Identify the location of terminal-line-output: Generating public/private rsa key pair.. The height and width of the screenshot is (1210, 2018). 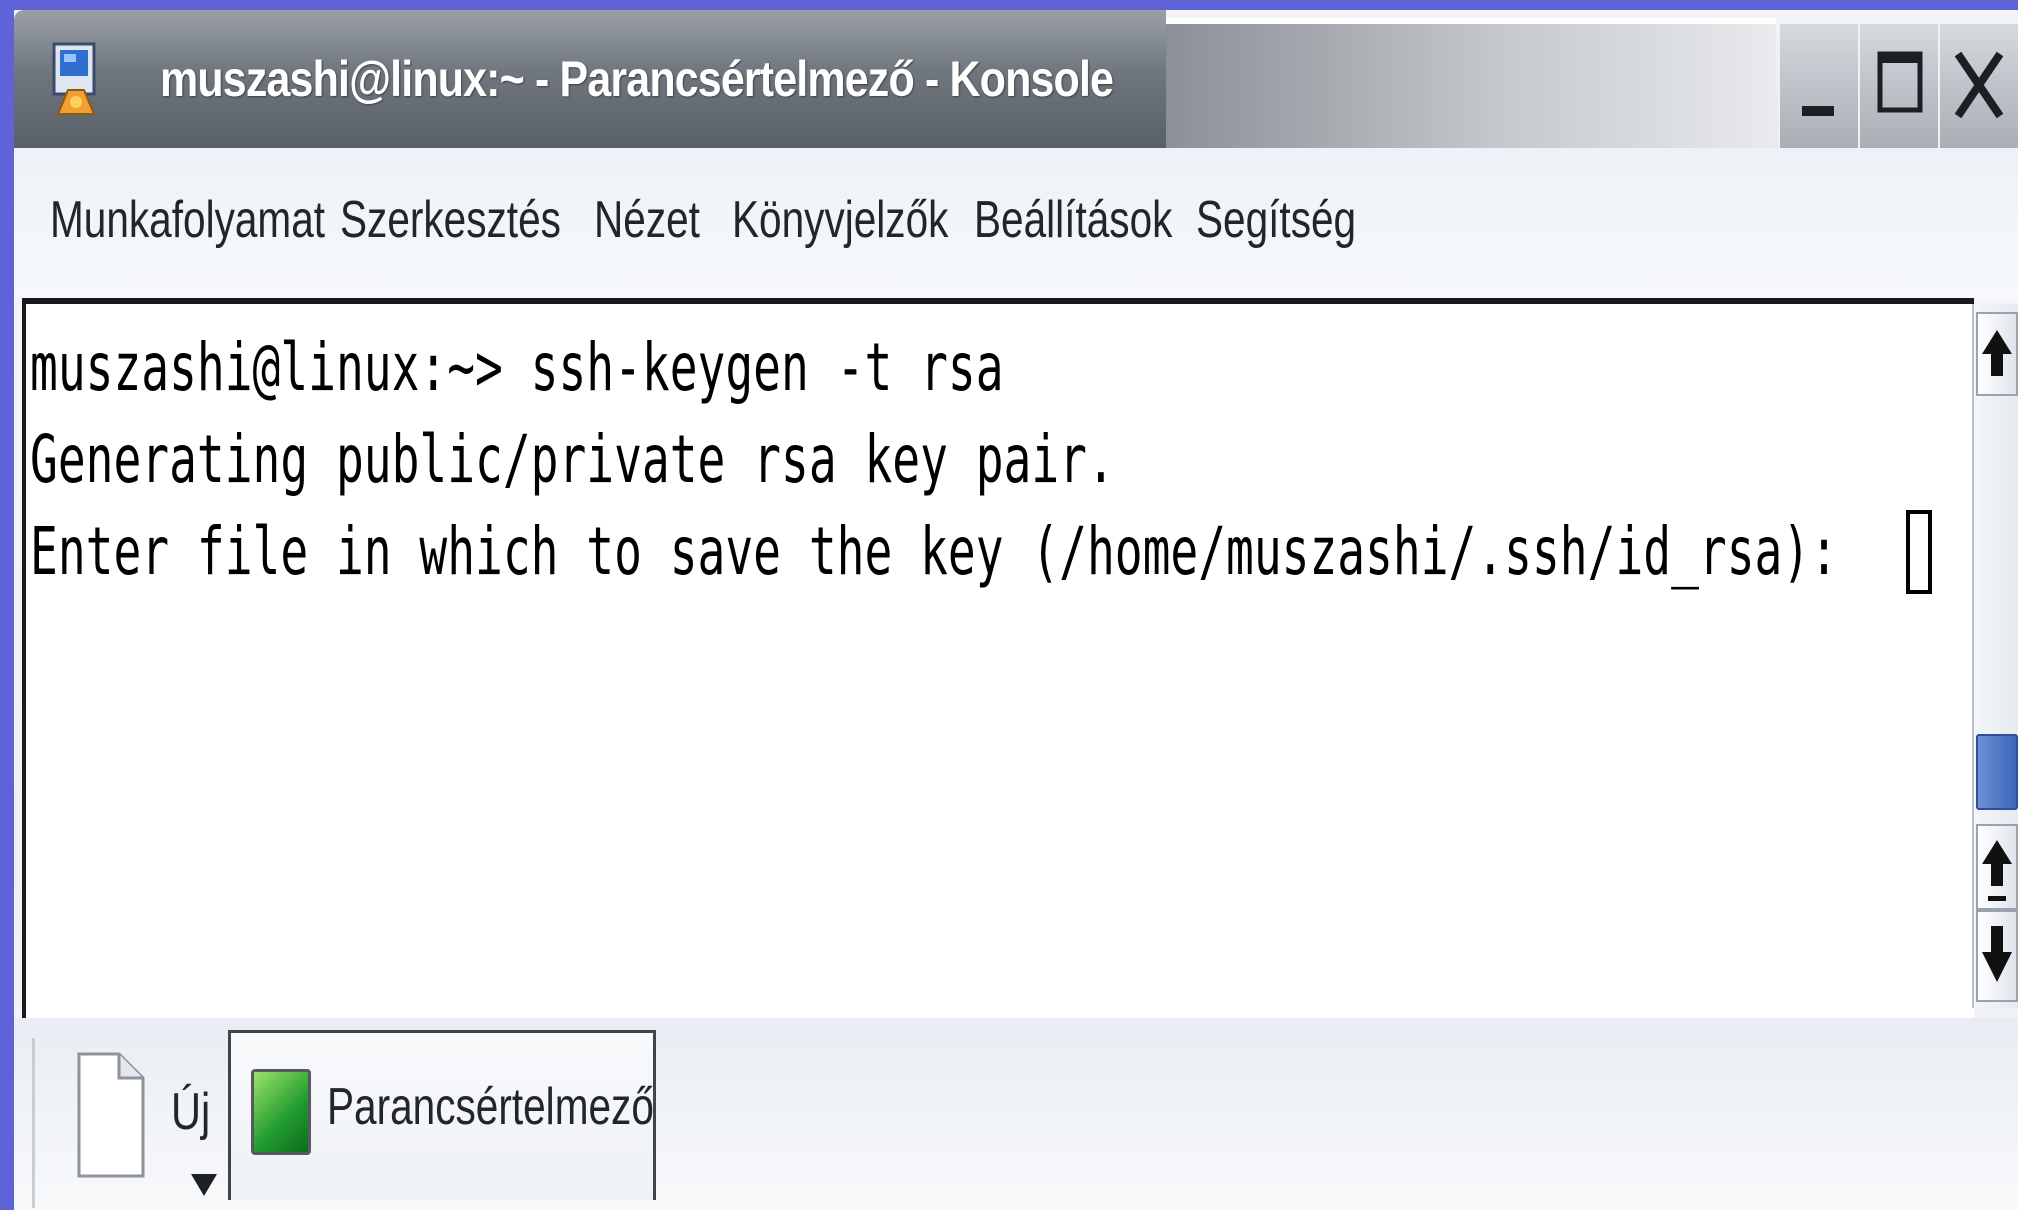
(572, 459).